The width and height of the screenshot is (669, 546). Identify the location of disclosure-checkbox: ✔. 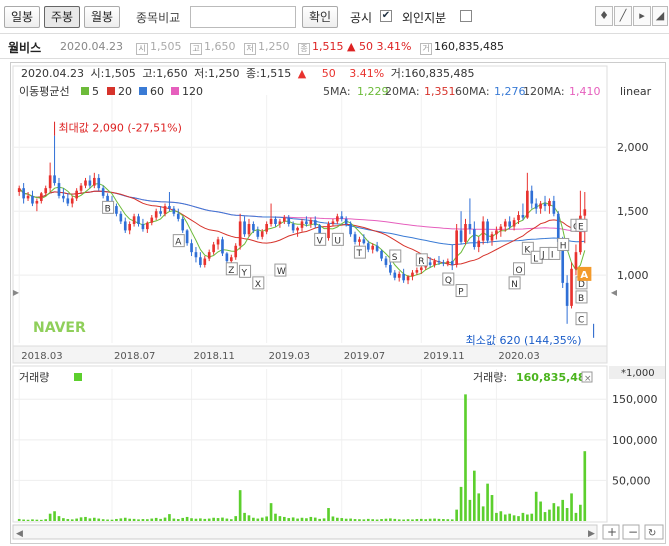
(386, 16).